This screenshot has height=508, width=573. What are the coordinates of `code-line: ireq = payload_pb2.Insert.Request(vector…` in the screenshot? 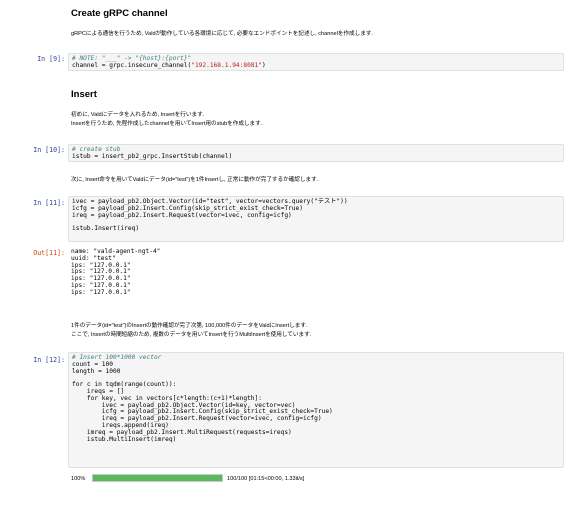 It's located at (182, 215).